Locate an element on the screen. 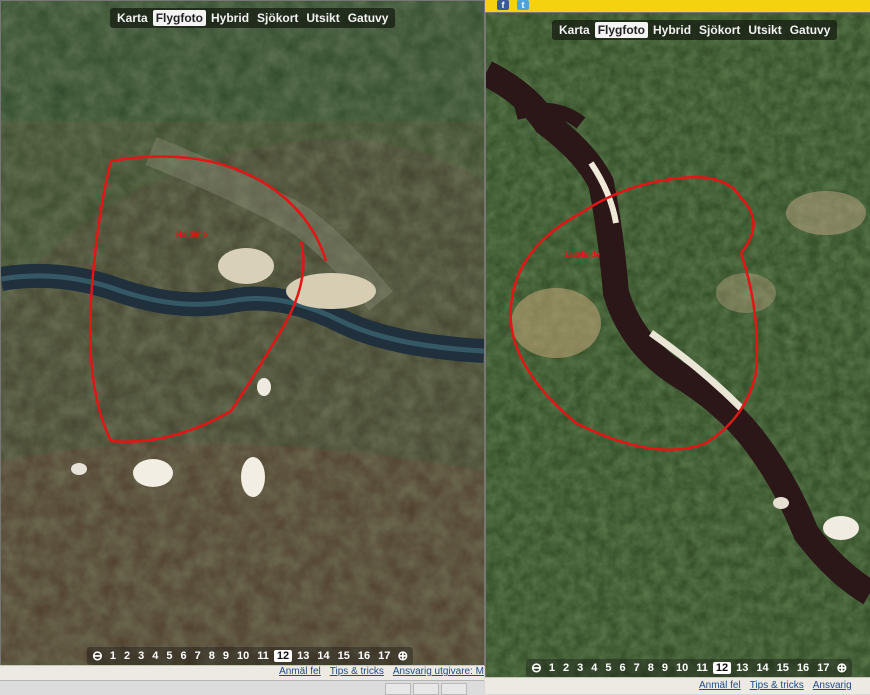 Image resolution: width=870 pixels, height=695 pixels. facebook-icon: f is located at coordinates (503, 5).